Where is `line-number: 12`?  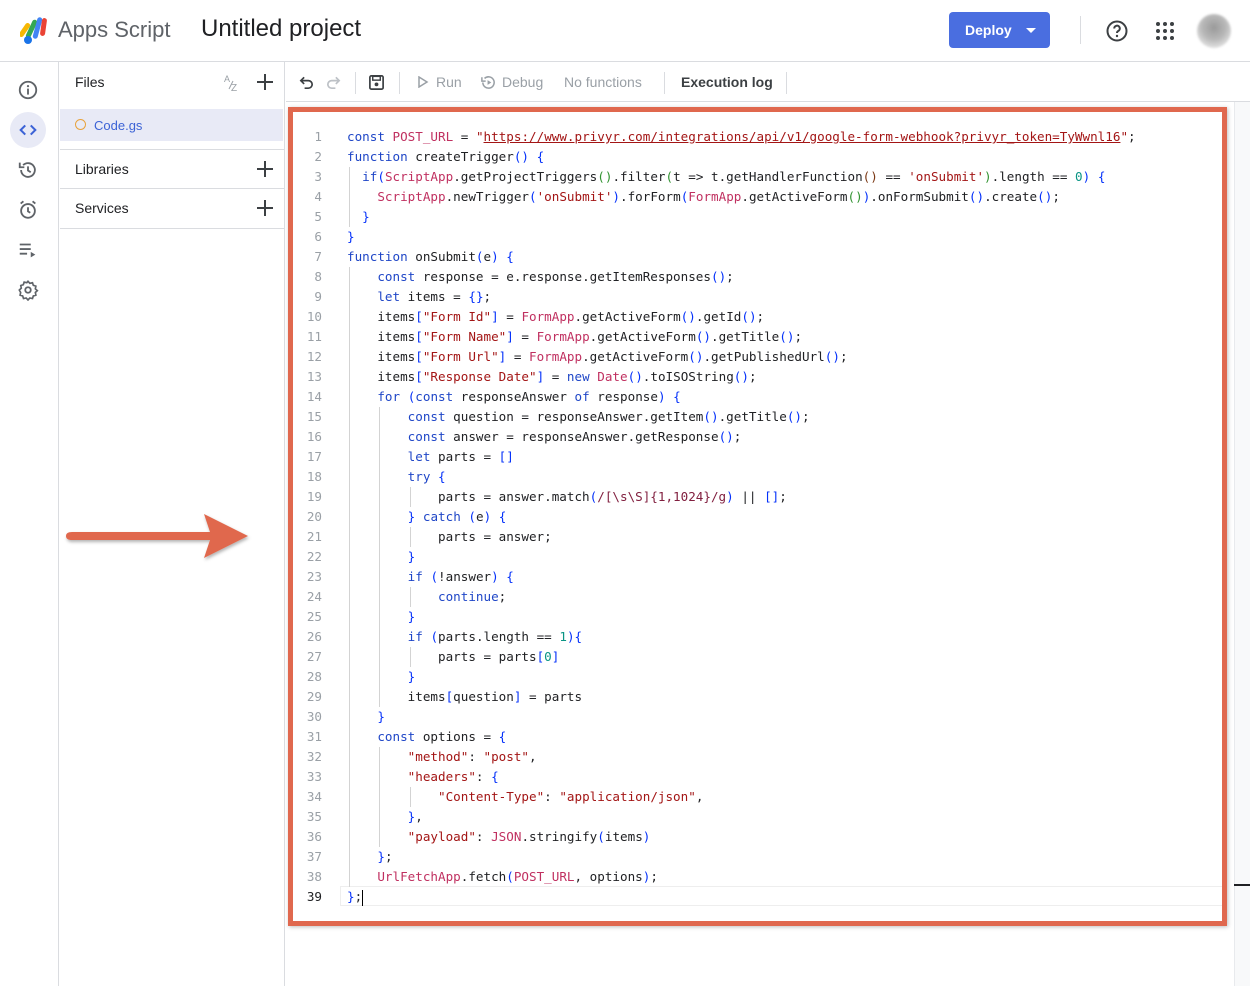 line-number: 12 is located at coordinates (314, 356).